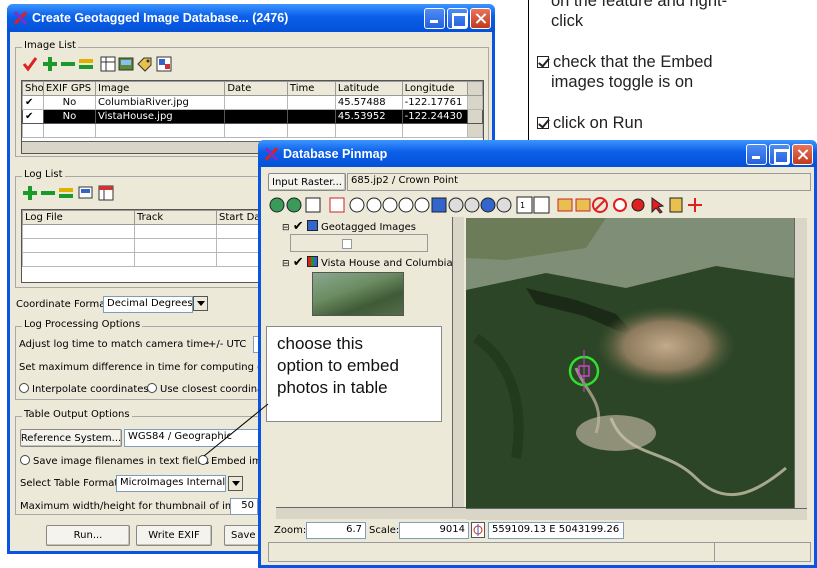  What do you see at coordinates (567, 21) in the screenshot?
I see `instruction-line-1b: click` at bounding box center [567, 21].